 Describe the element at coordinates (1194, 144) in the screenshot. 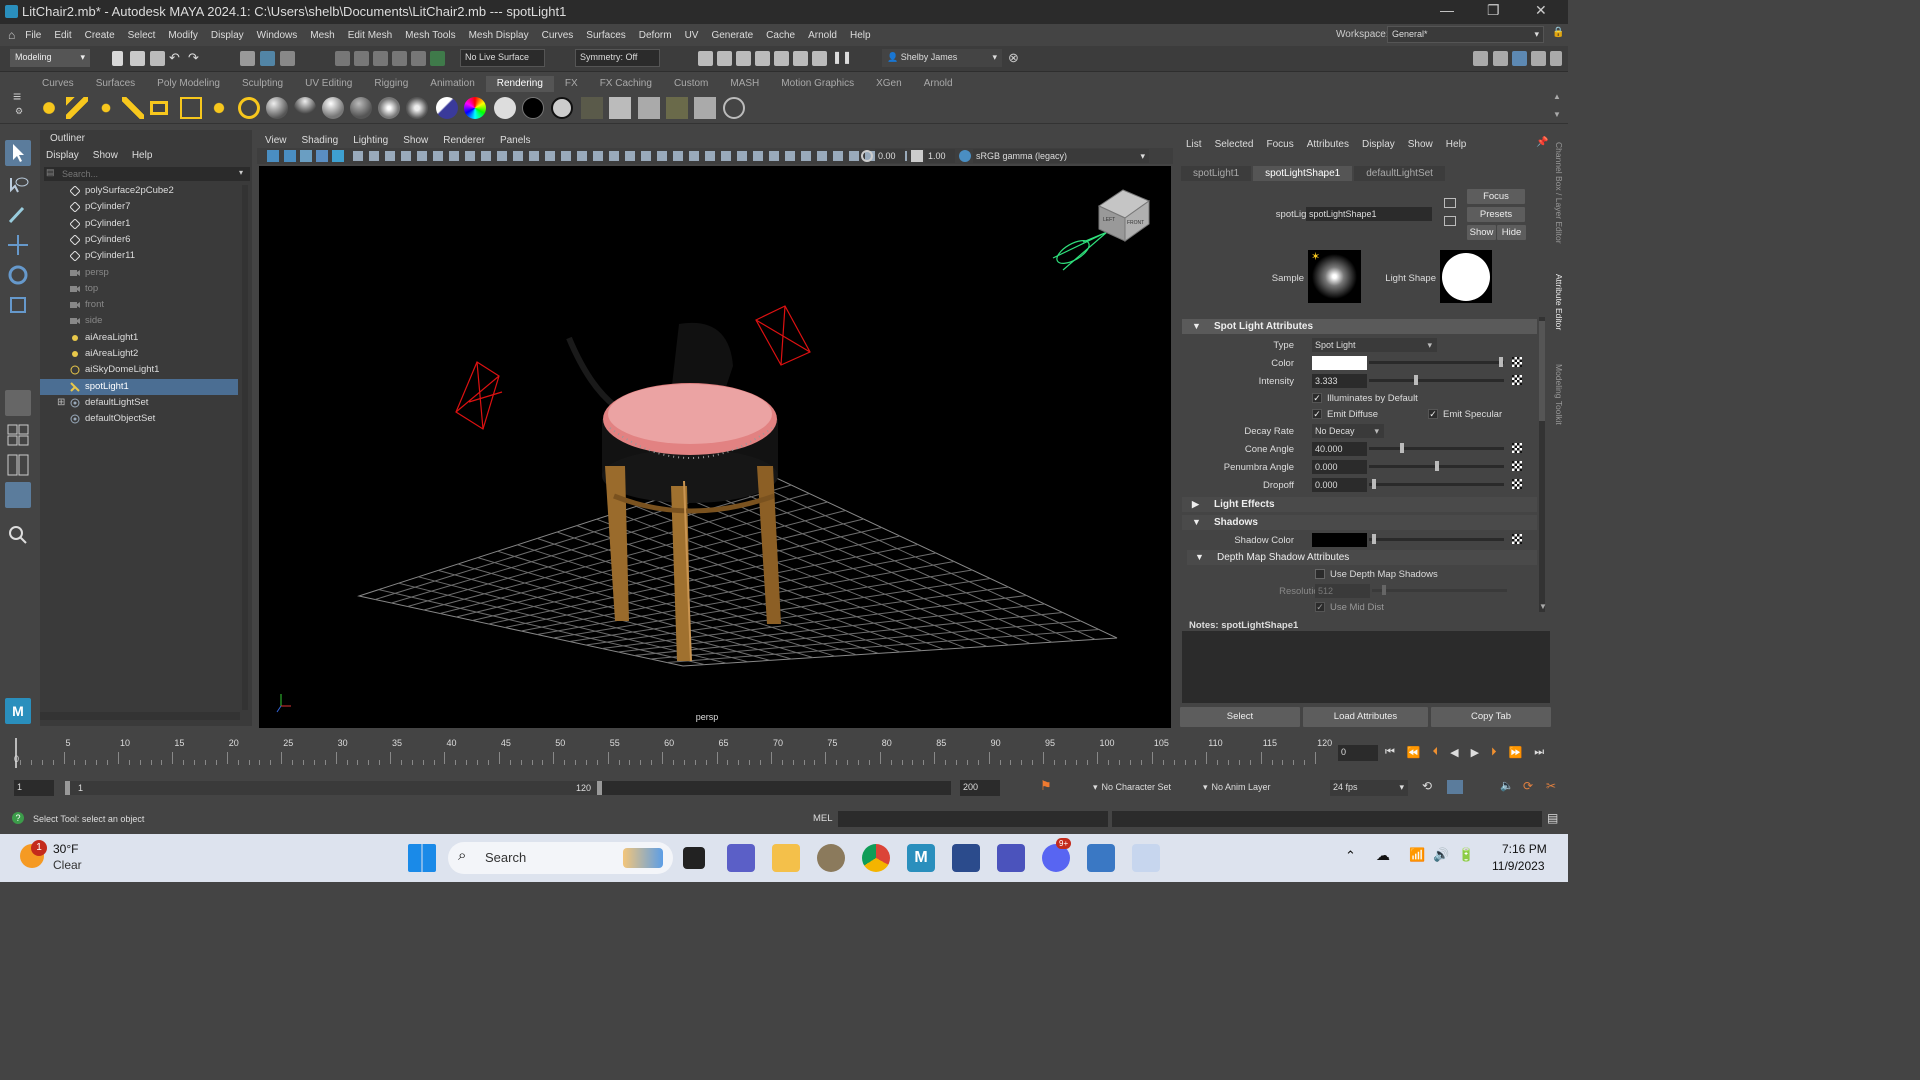

I see `ae-menu-list: List` at that location.